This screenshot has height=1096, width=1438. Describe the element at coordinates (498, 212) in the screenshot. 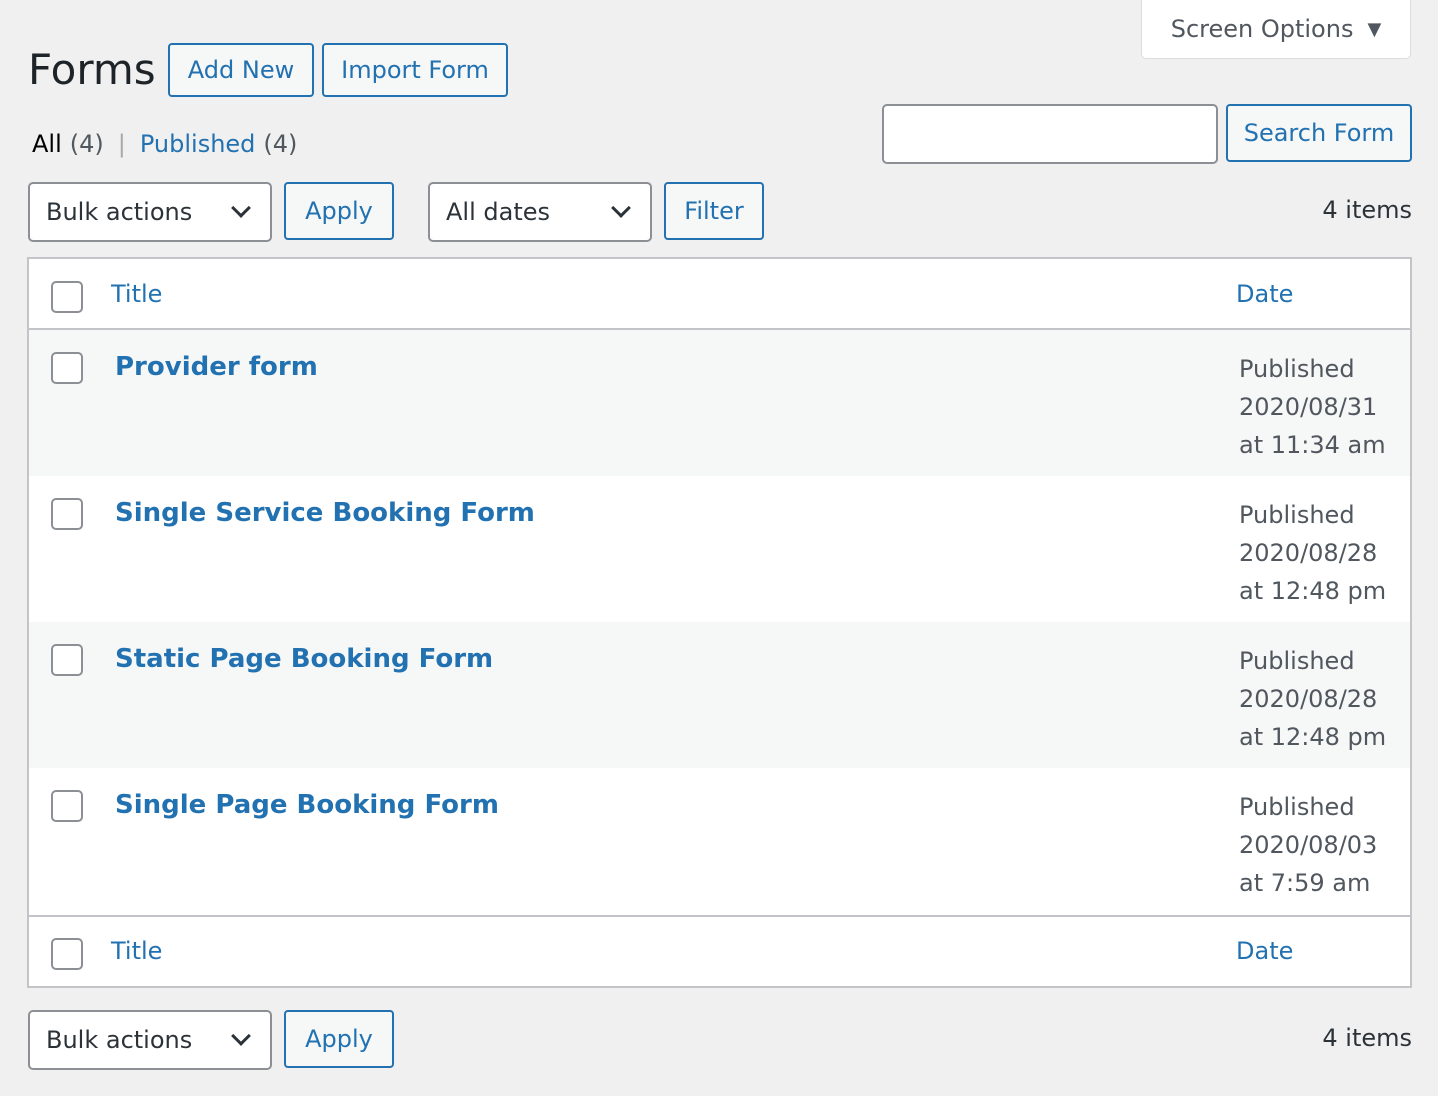

I see `dates-value: All dates` at that location.